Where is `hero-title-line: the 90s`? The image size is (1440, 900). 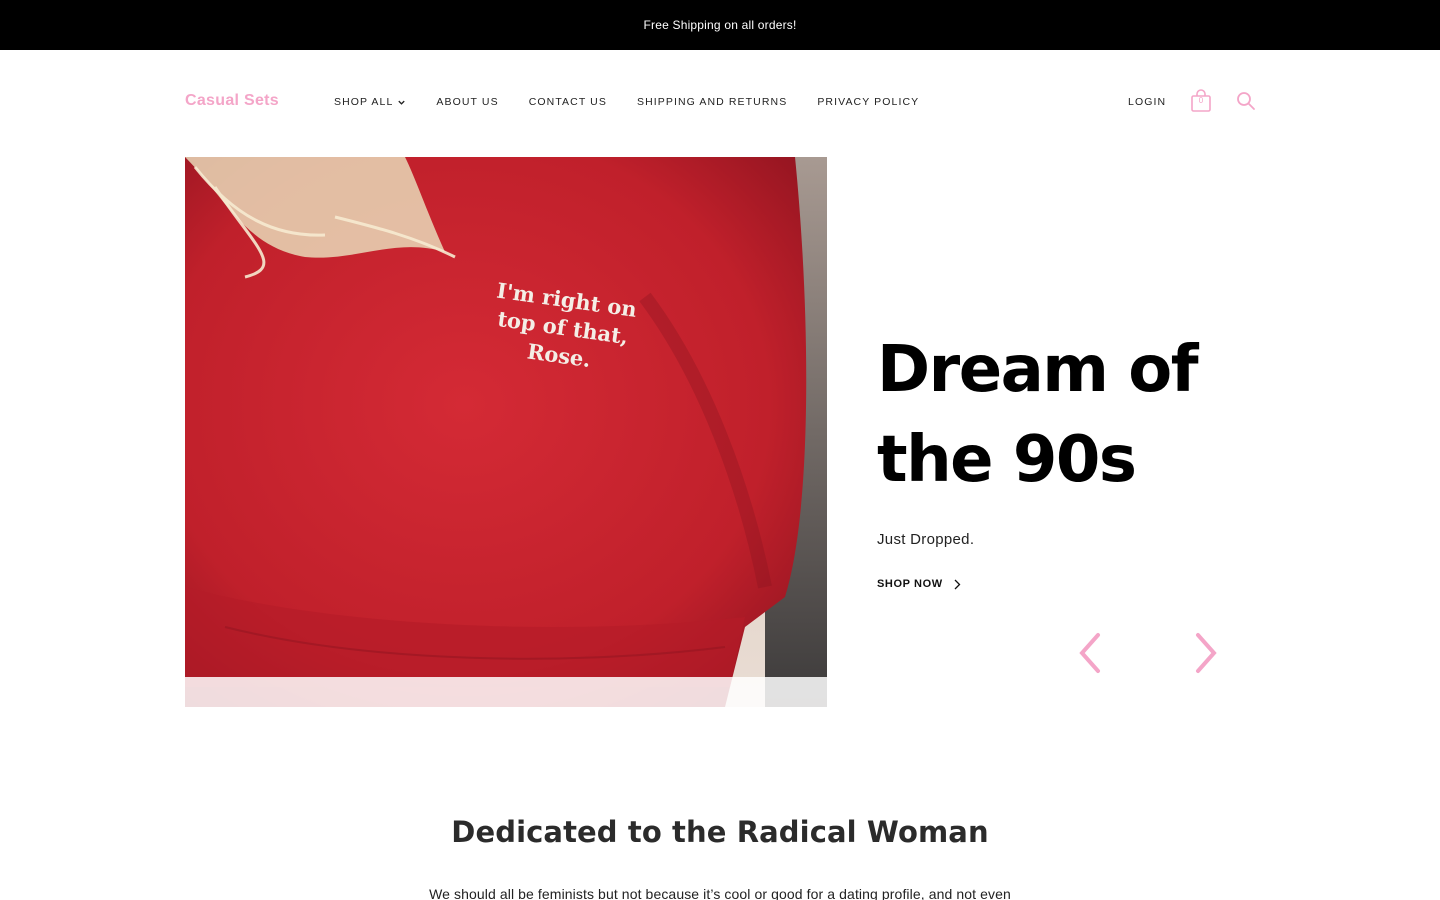 hero-title-line: the 90s is located at coordinates (1007, 460).